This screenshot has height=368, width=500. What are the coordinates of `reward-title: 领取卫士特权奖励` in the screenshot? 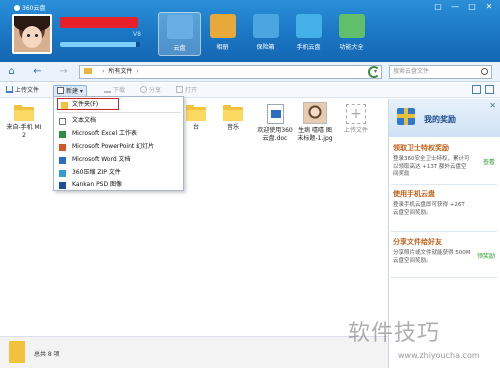 It's located at (421, 148).